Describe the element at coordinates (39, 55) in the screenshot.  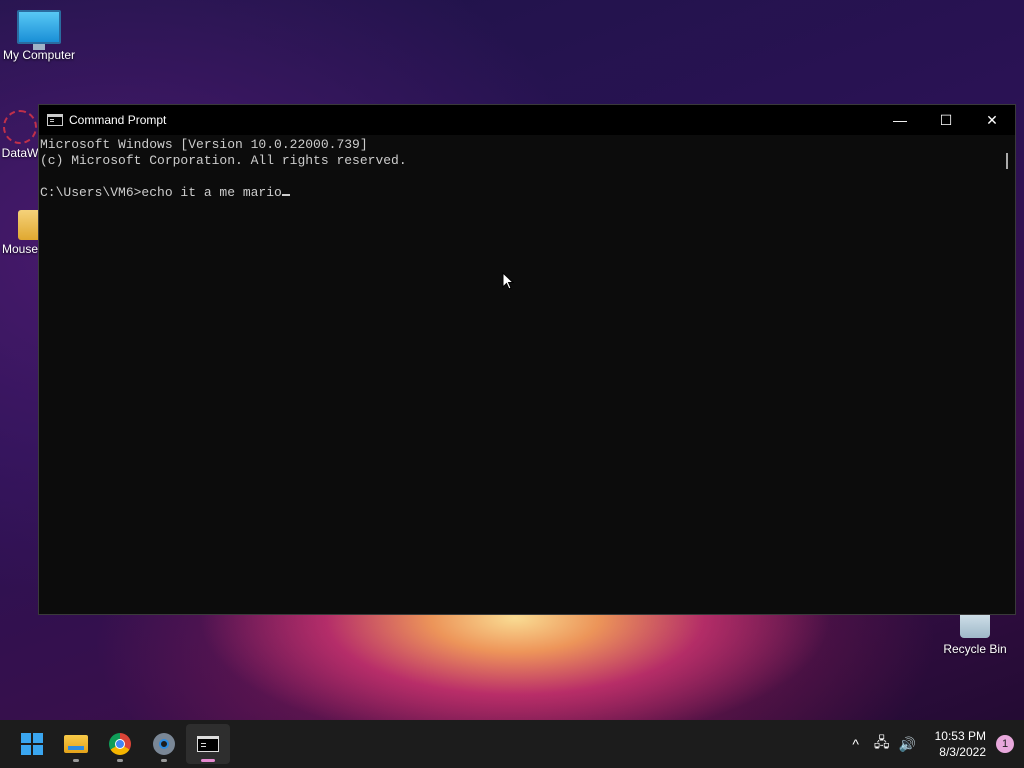
I see `desktop-icon-label: My Computer` at that location.